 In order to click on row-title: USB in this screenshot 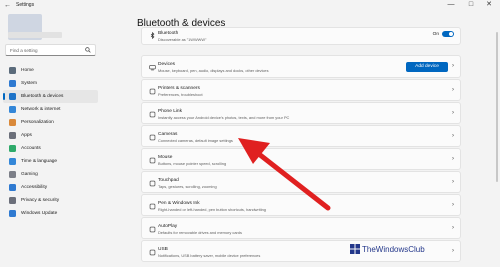, I will do `click(163, 249)`.